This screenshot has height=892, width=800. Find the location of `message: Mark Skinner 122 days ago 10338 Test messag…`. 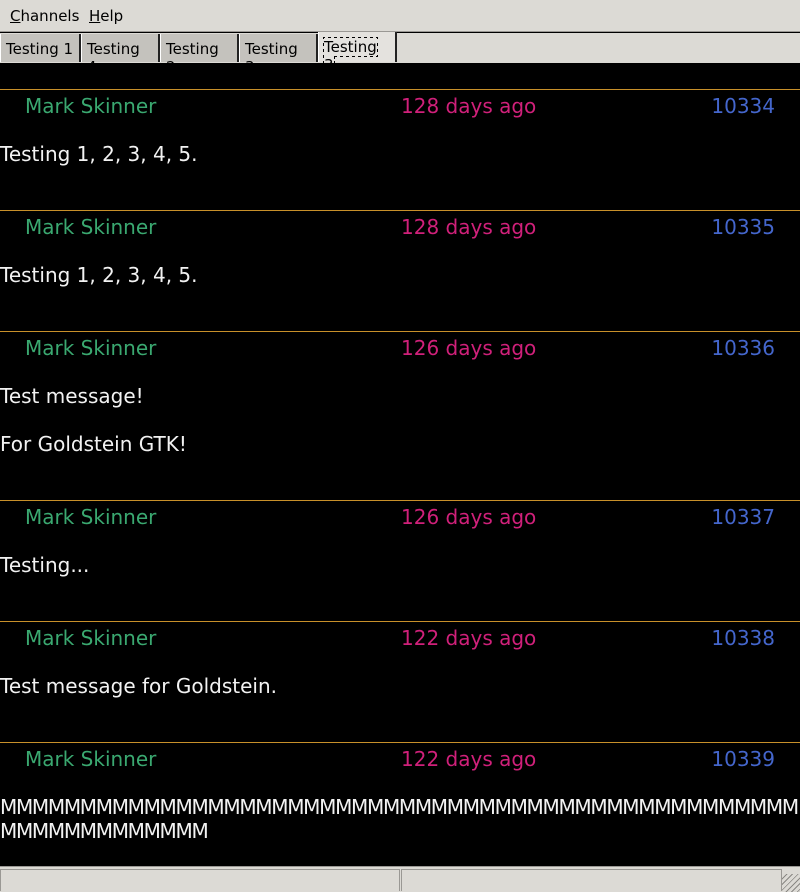

message: Mark Skinner 122 days ago 10338 Test messag… is located at coordinates (400, 681).